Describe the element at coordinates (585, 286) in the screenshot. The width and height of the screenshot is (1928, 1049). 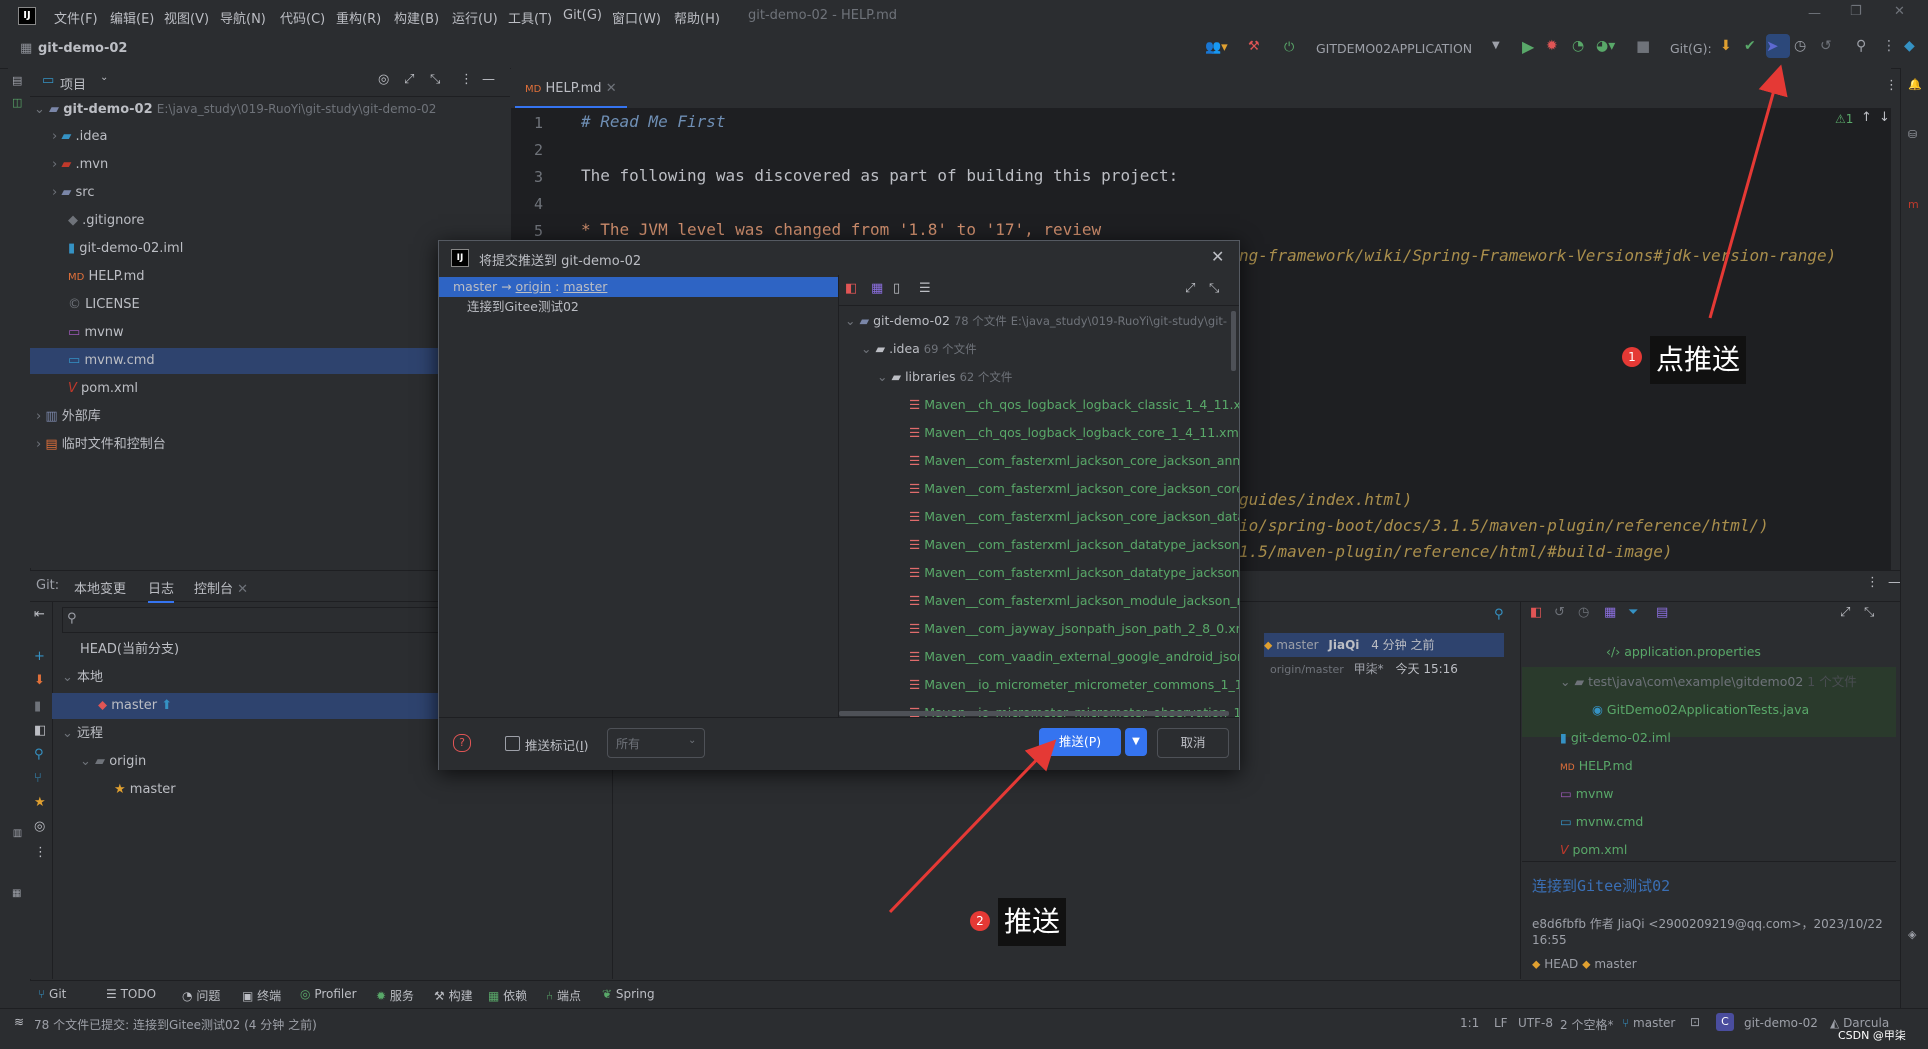
I see `push-target-branch-link: master` at that location.